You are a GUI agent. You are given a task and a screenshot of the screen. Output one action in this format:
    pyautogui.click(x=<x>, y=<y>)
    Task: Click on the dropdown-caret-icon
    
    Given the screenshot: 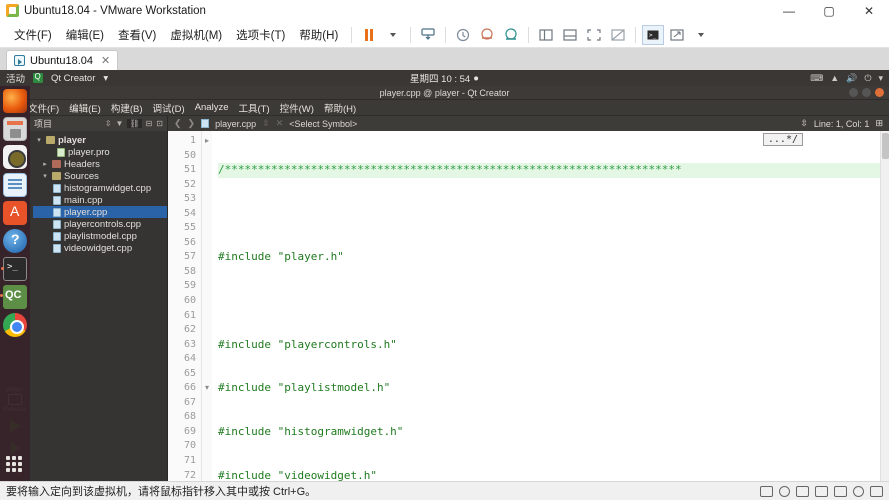 What is the action you would take?
    pyautogui.click(x=393, y=35)
    